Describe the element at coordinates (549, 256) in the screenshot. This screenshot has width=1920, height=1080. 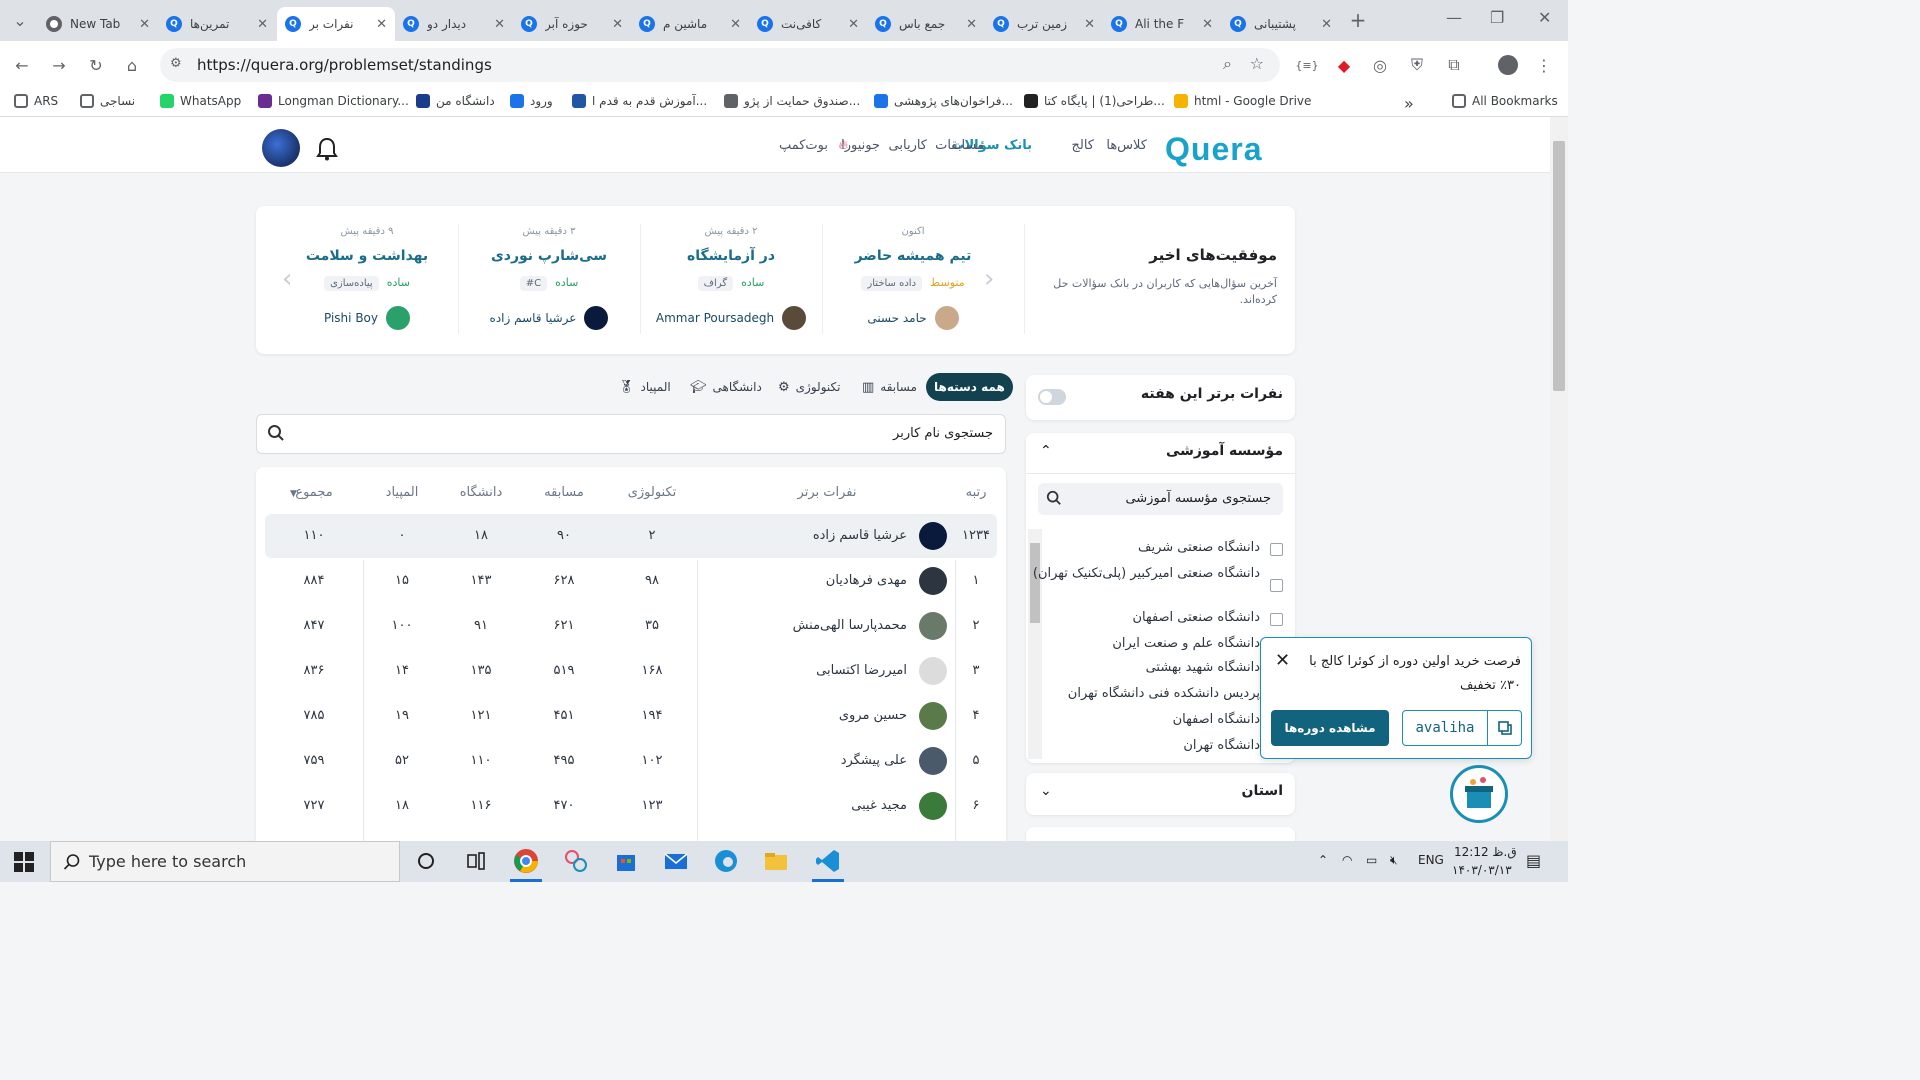
I see `achievement-problem-name: سی‌شارپ نوردی` at that location.